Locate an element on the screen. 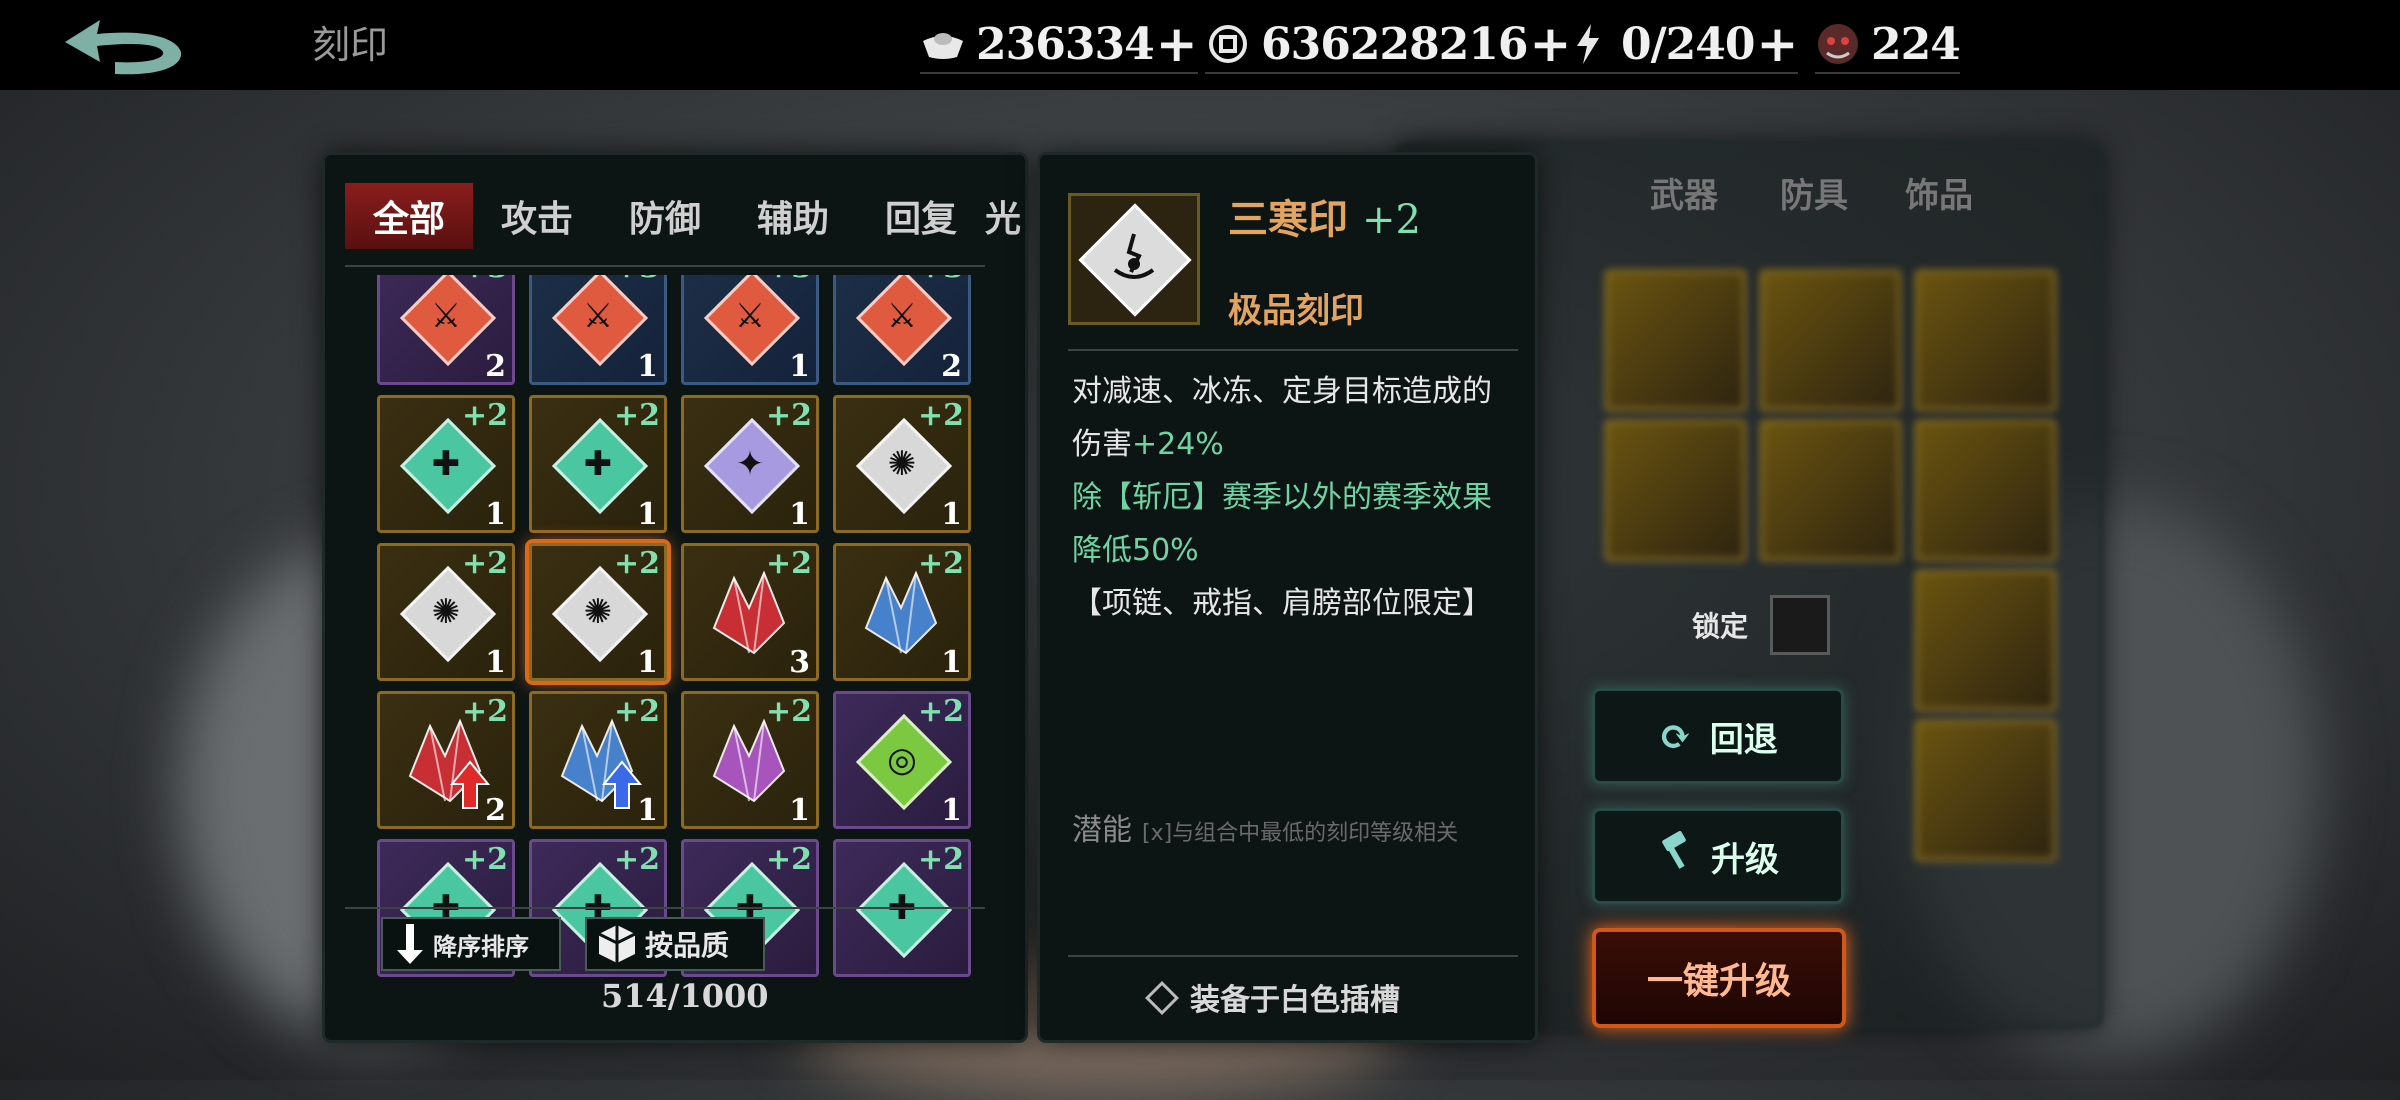 Image resolution: width=2400 pixels, height=1100 pixels. revert-button: ⟳ 回退 is located at coordinates (1718, 736).